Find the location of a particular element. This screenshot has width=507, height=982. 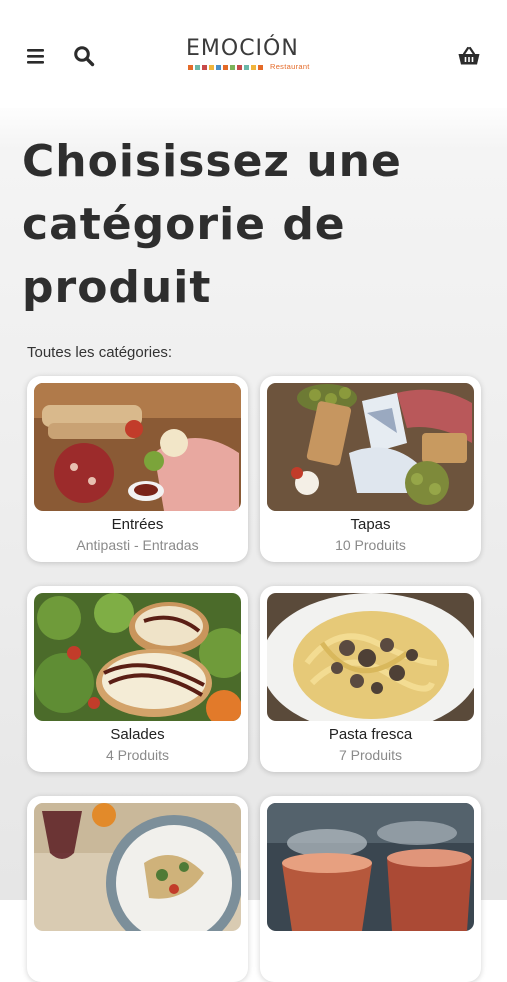

brand-logo: EMOCIÓN Restaurant is located at coordinates (254, 56).